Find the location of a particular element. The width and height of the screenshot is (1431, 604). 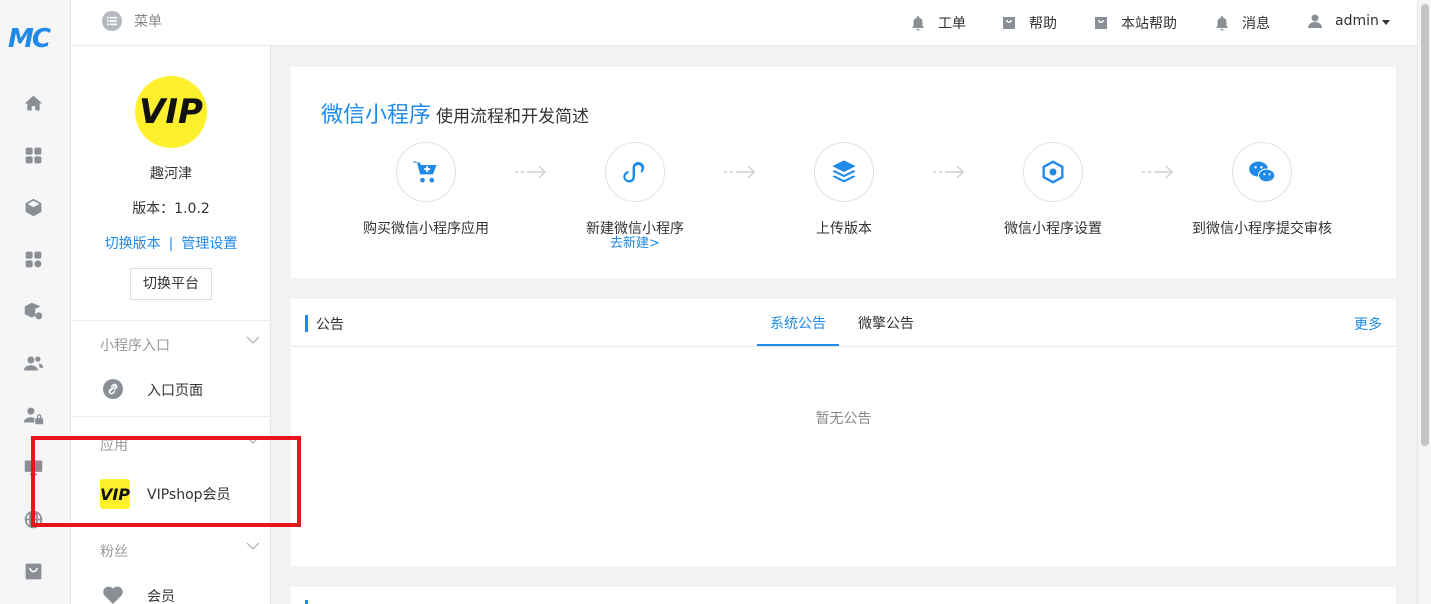

sidebar-item-vipshop: VIP VIPshop会员 is located at coordinates (171, 494).